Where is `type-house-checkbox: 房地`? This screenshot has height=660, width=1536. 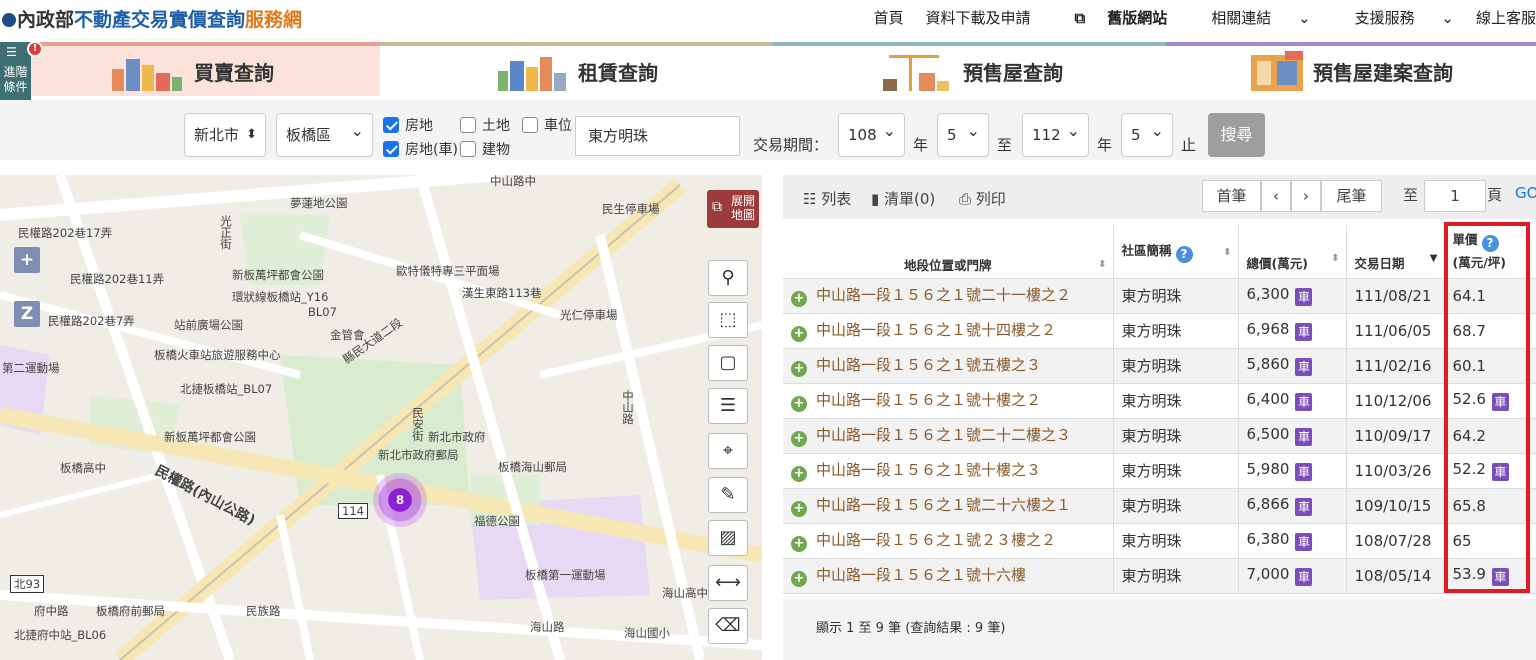 type-house-checkbox: 房地 is located at coordinates (408, 125).